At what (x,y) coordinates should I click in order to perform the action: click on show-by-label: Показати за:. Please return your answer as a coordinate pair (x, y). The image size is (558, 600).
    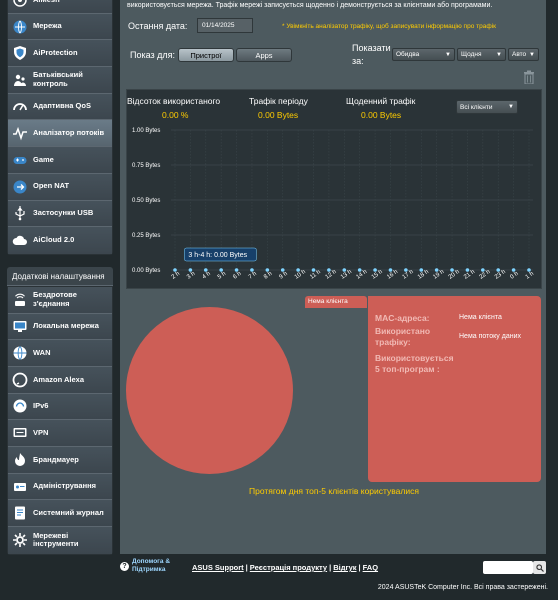
    Looking at the image, I should click on (371, 54).